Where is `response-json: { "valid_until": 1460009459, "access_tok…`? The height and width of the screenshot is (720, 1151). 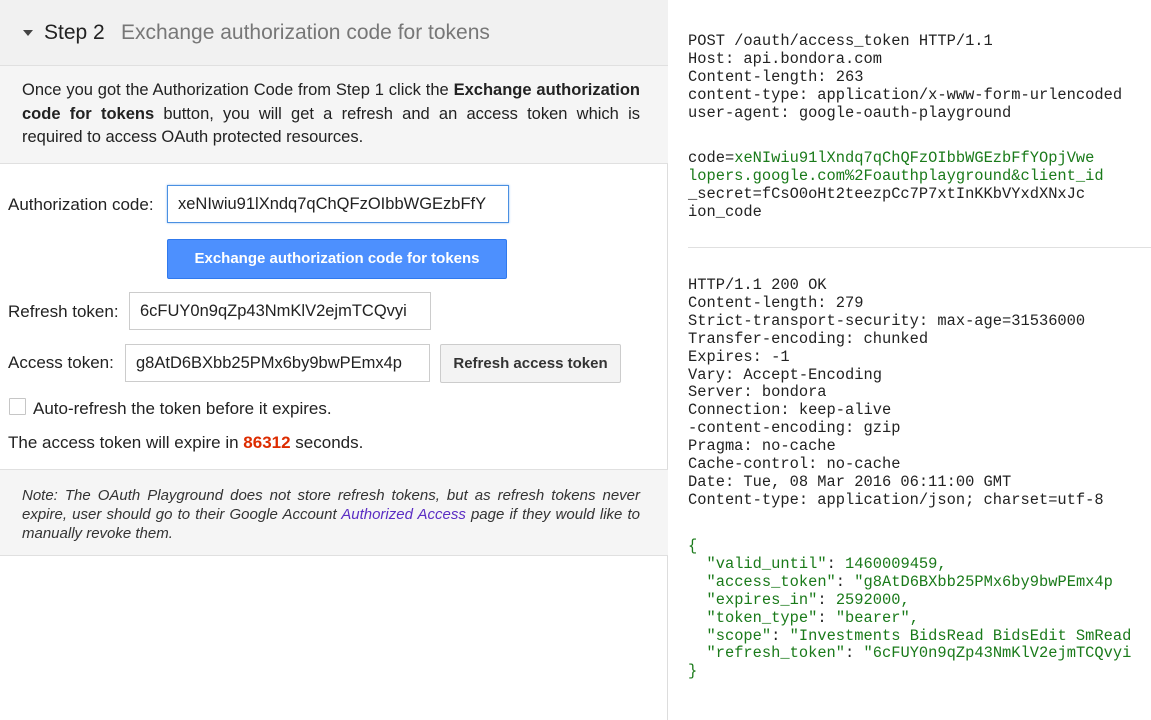 response-json: { "valid_until": 1460009459, "access_tok… is located at coordinates (910, 609).